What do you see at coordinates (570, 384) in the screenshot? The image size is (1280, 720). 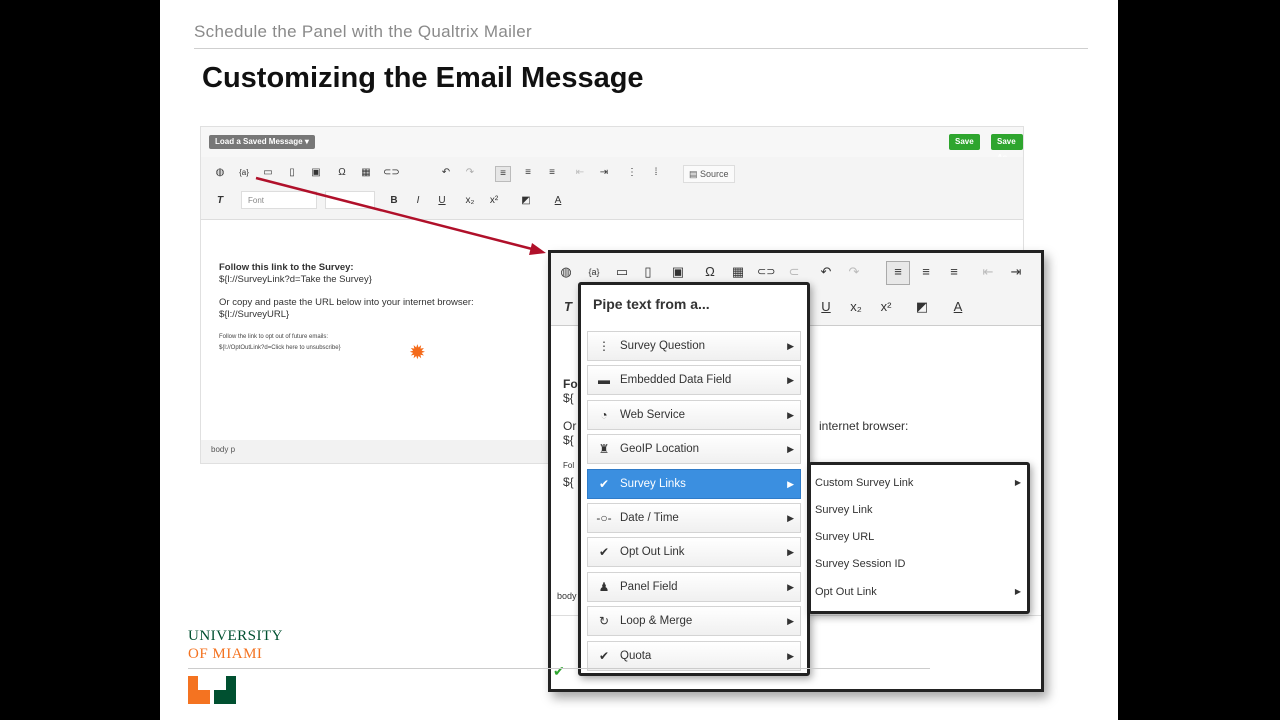 I see `body-fragment: Fo` at bounding box center [570, 384].